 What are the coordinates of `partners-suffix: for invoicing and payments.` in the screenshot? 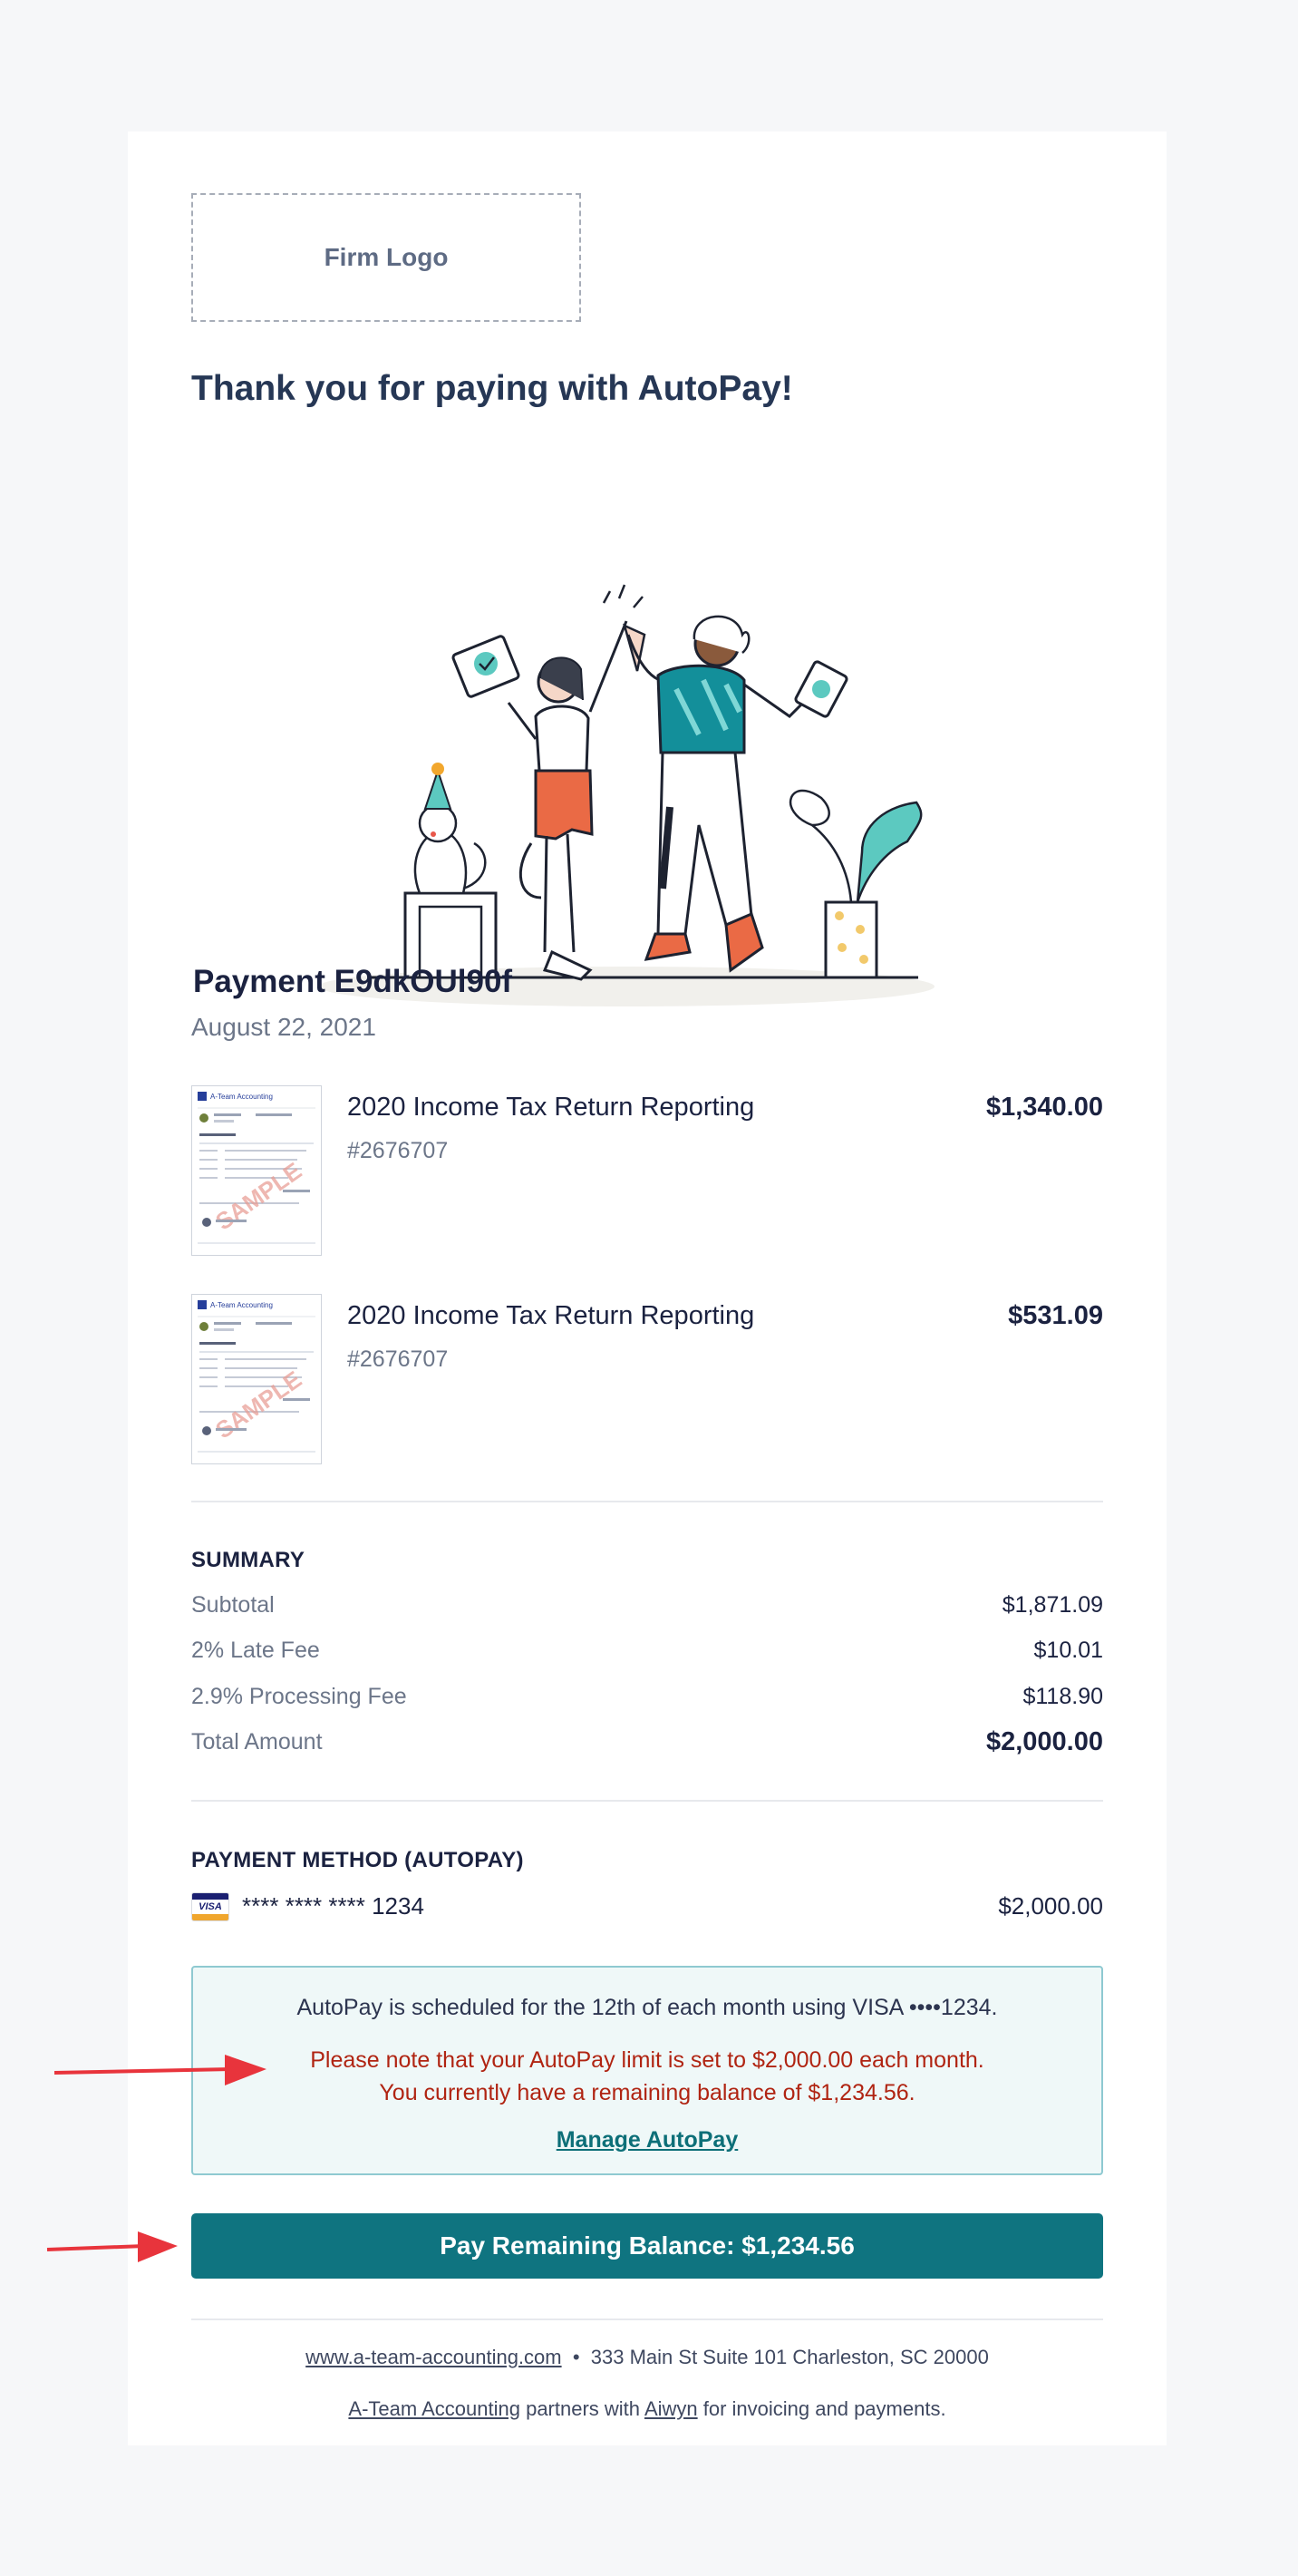 It's located at (824, 2408).